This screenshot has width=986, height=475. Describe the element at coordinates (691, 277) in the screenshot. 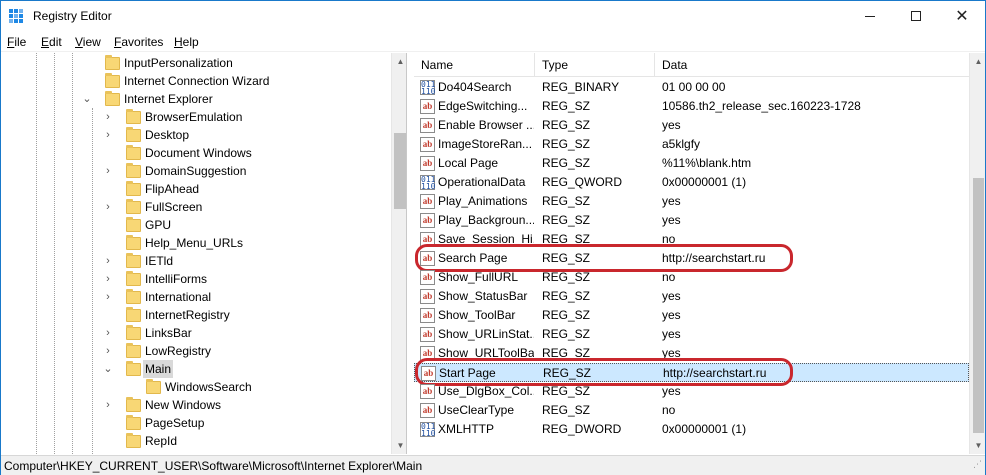

I see `value-row: ab Show_FullURL REG_SZ no` at that location.